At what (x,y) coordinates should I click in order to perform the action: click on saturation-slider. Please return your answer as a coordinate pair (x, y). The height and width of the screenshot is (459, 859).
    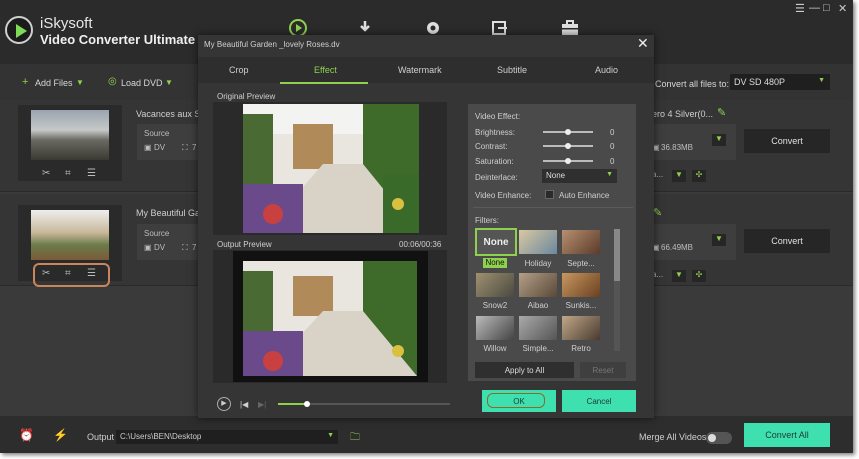
    Looking at the image, I should click on (568, 161).